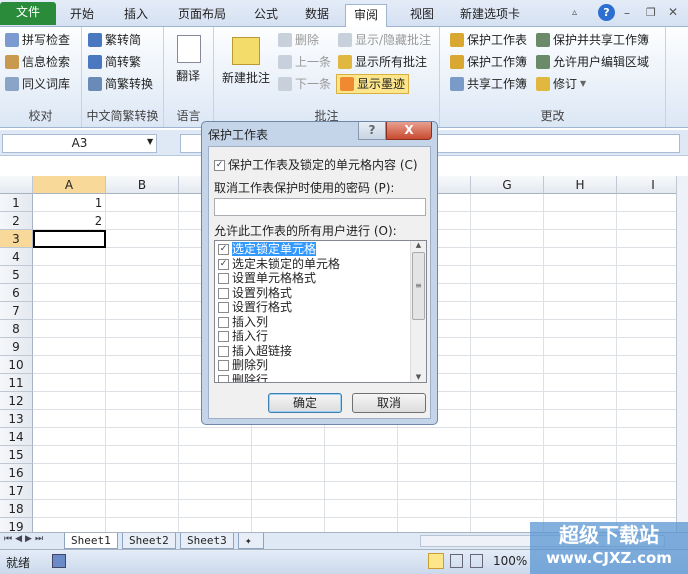  I want to click on cell-A14, so click(69, 437).